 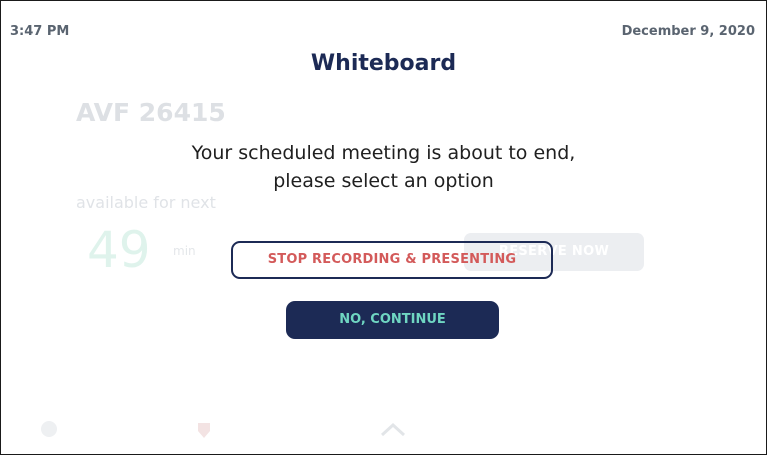 What do you see at coordinates (204, 430) in the screenshot?
I see `badge-icon` at bounding box center [204, 430].